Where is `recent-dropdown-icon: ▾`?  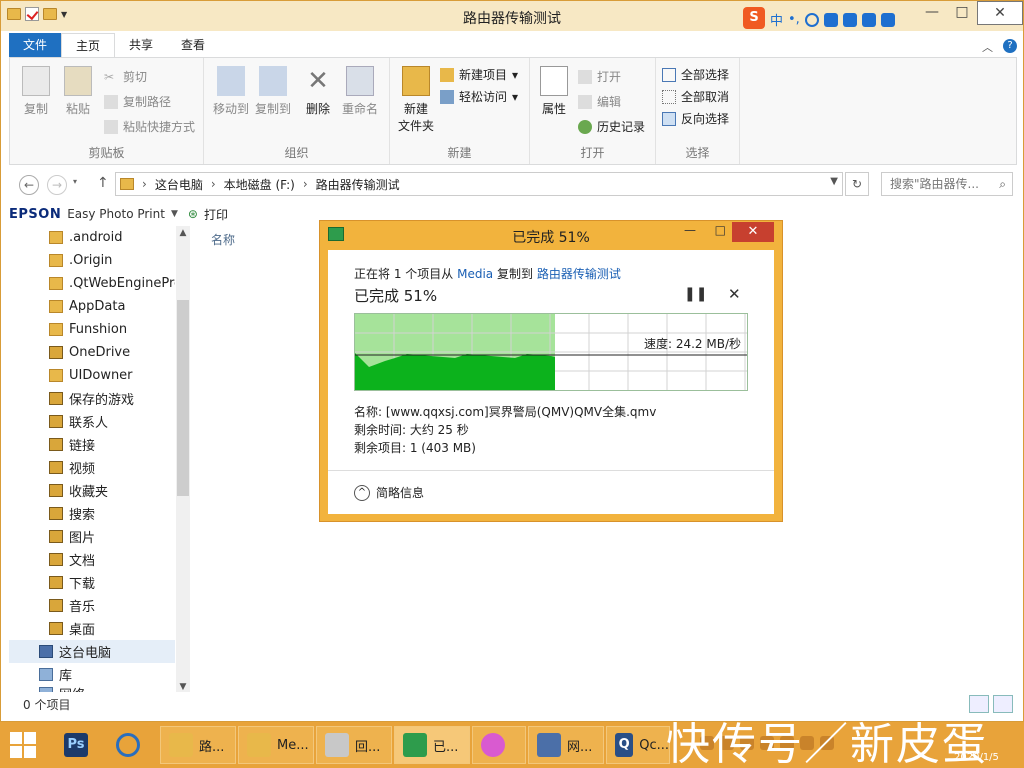 recent-dropdown-icon: ▾ is located at coordinates (75, 181).